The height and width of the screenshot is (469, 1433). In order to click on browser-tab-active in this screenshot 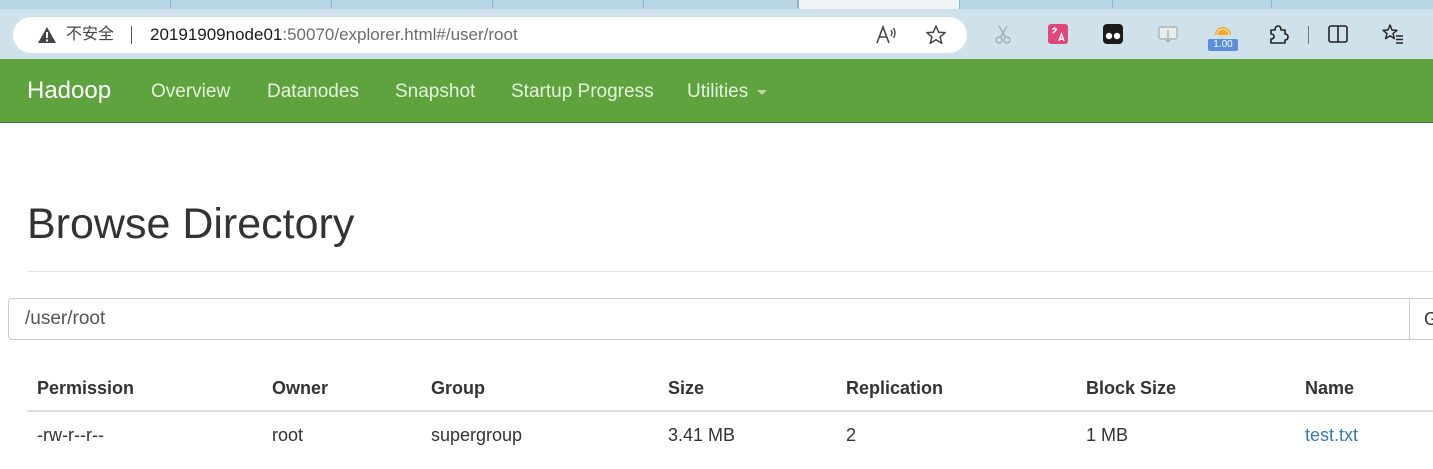, I will do `click(879, 4)`.